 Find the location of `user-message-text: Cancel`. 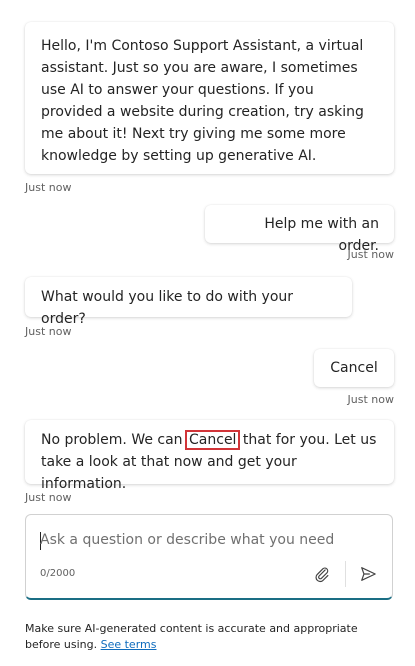

user-message-text: Cancel is located at coordinates (354, 368).